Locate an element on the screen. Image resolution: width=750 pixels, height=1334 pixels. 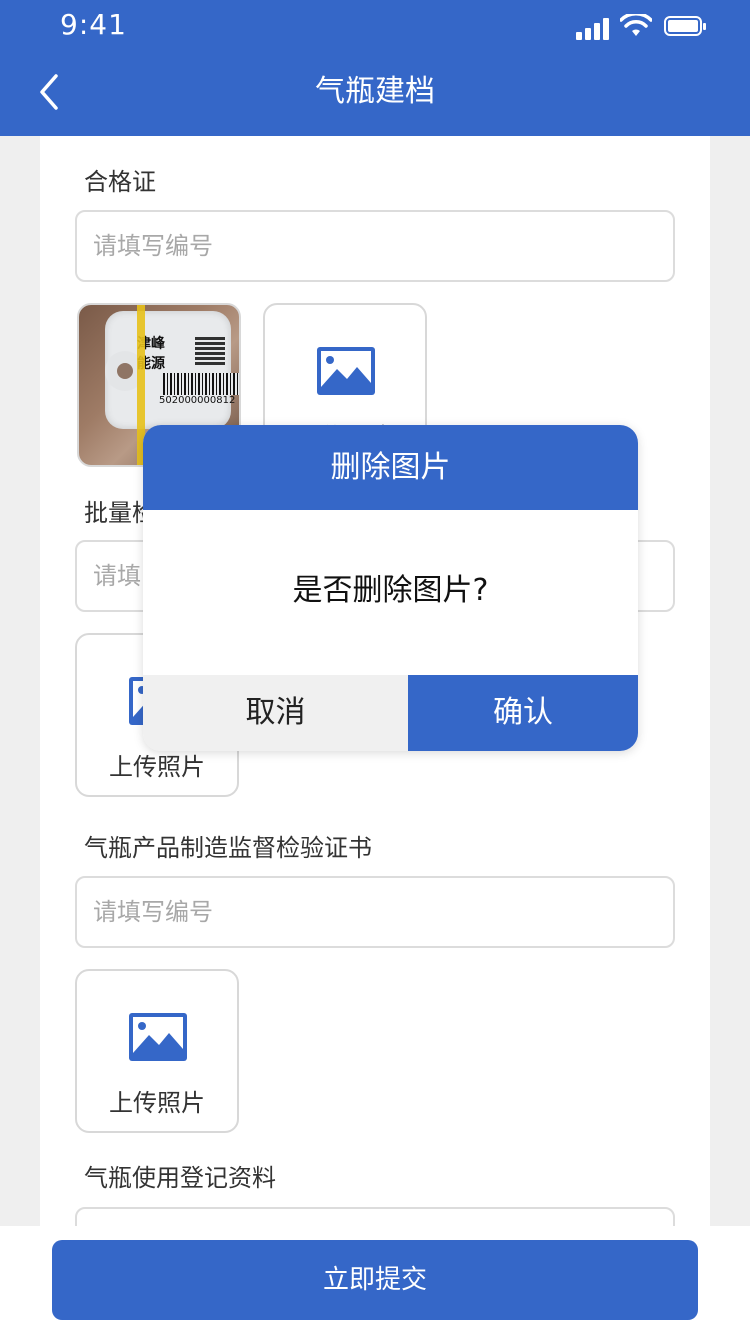
app-header: 9:41 气瓶建档 is located at coordinates (375, 68).